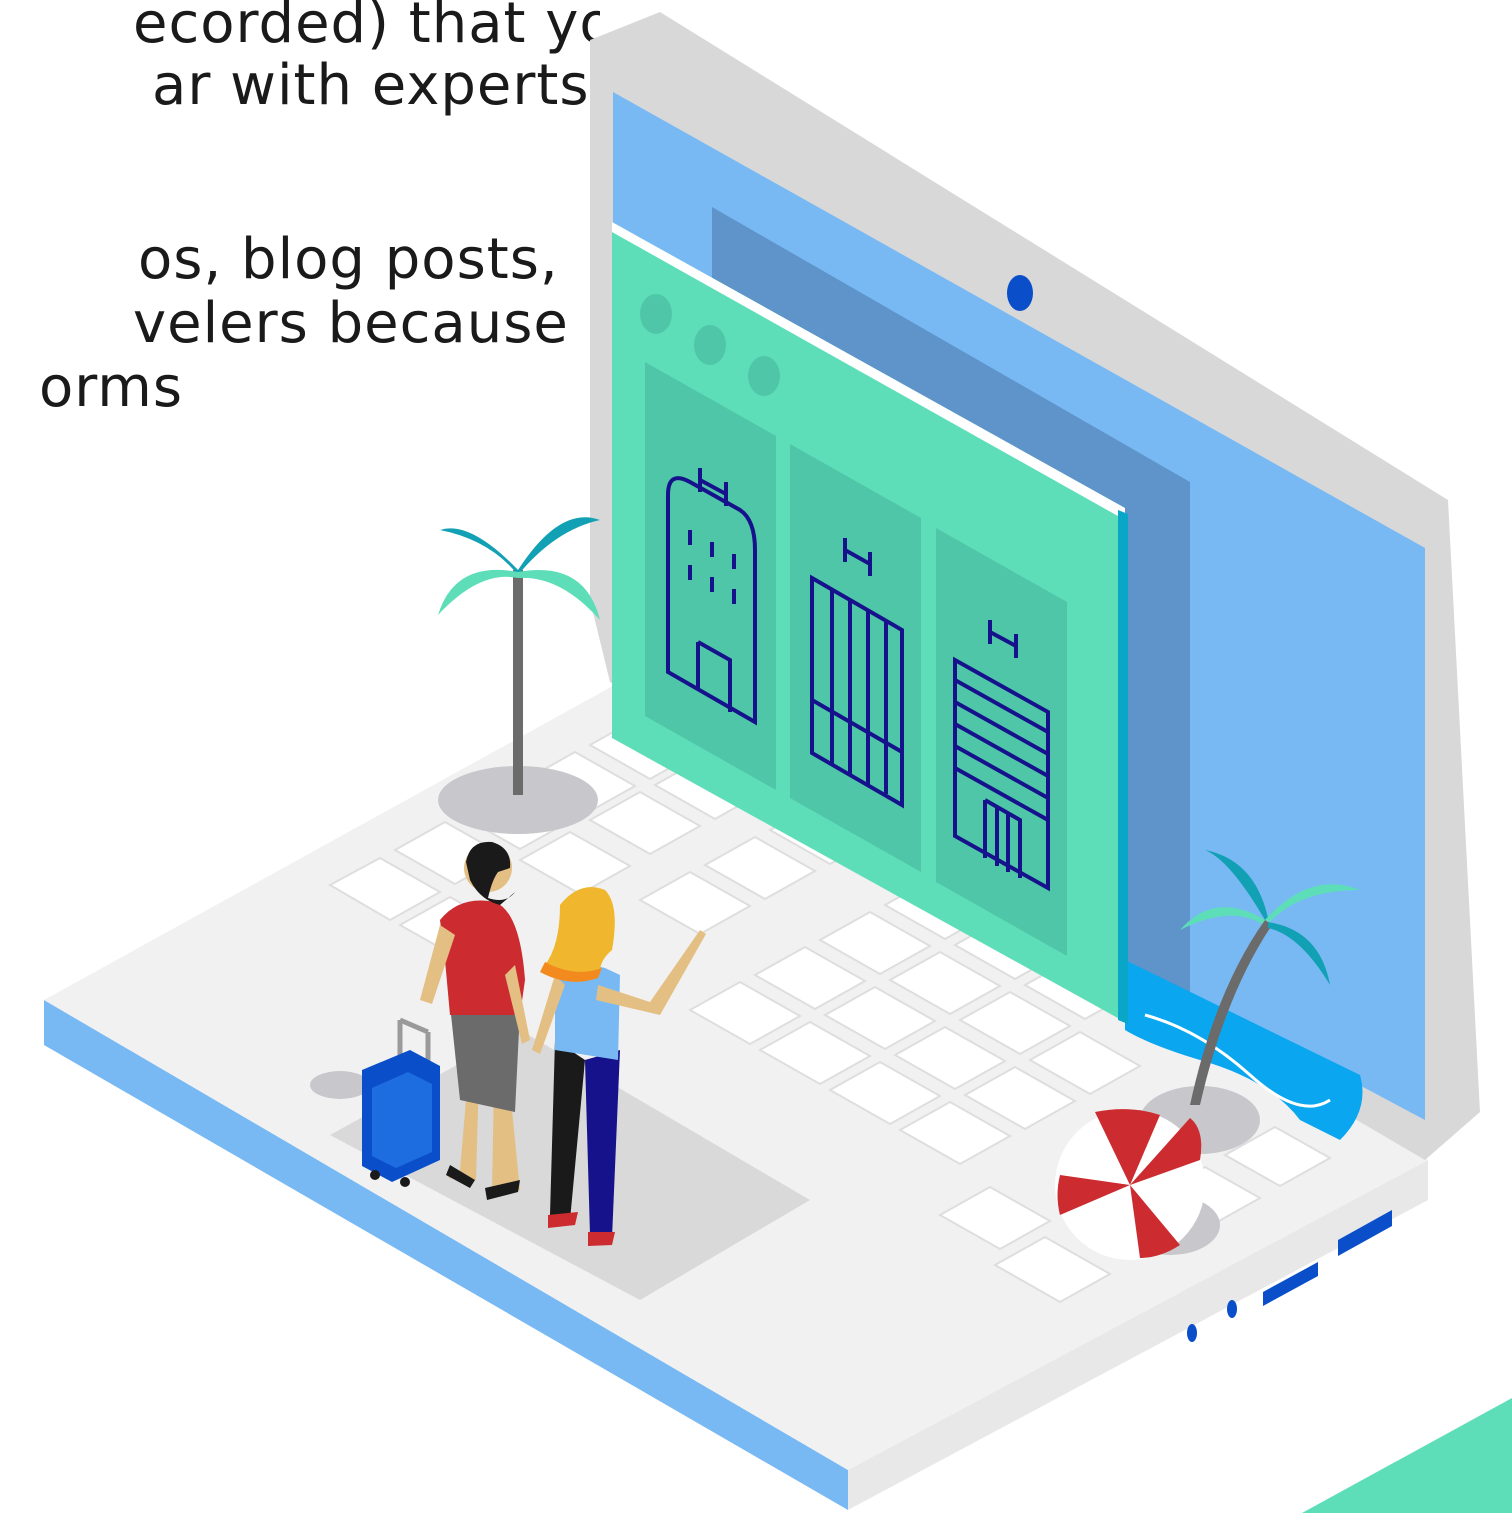 This screenshot has width=1512, height=1513. Describe the element at coordinates (1407, 1455) in the screenshot. I see `corner-accent-shape` at that location.